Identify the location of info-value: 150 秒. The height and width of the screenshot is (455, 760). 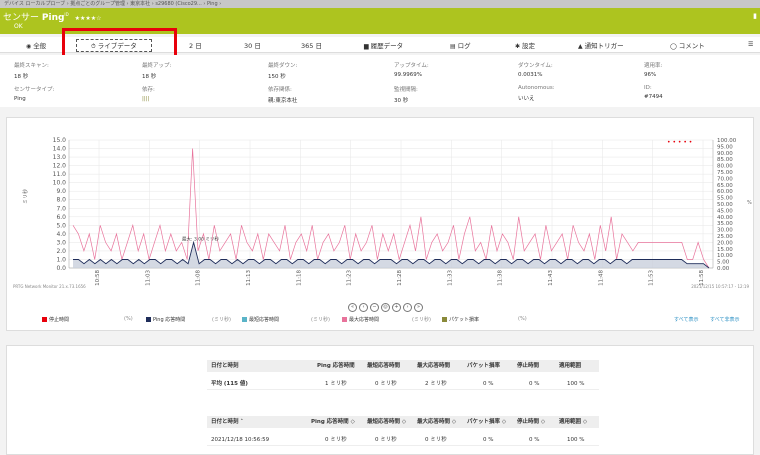
(277, 77).